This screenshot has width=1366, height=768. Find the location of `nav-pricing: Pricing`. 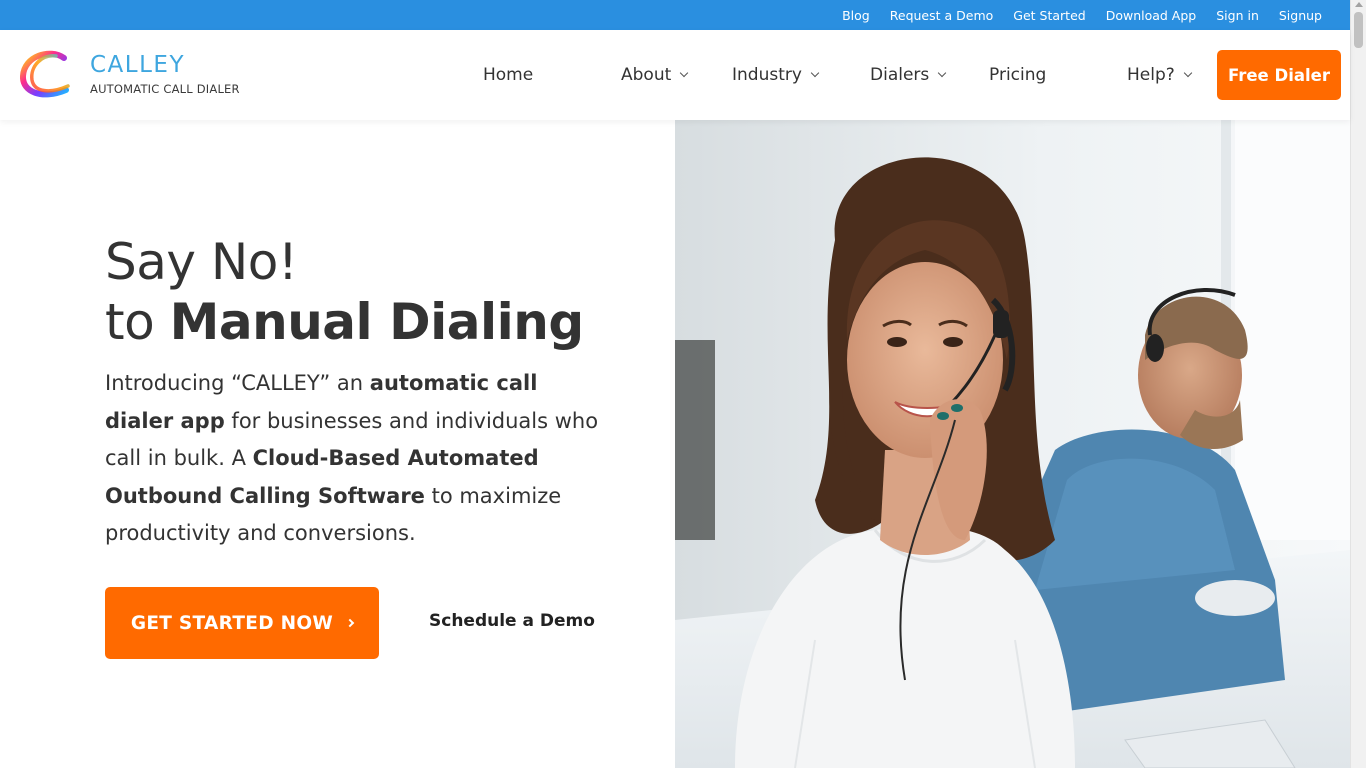

nav-pricing: Pricing is located at coordinates (1017, 75).